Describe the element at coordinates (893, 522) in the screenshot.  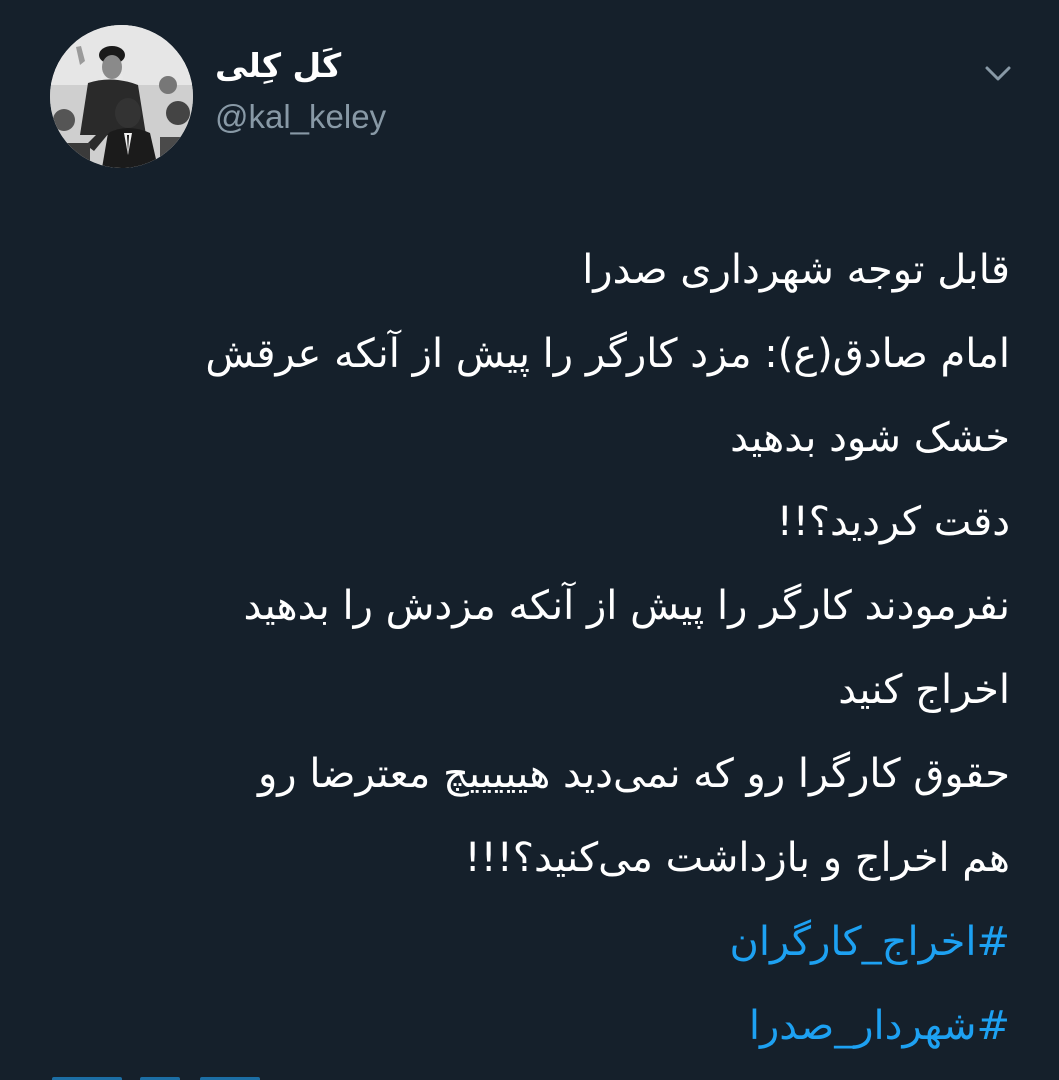
I see `tweet-line: دقت کردید؟!!` at that location.